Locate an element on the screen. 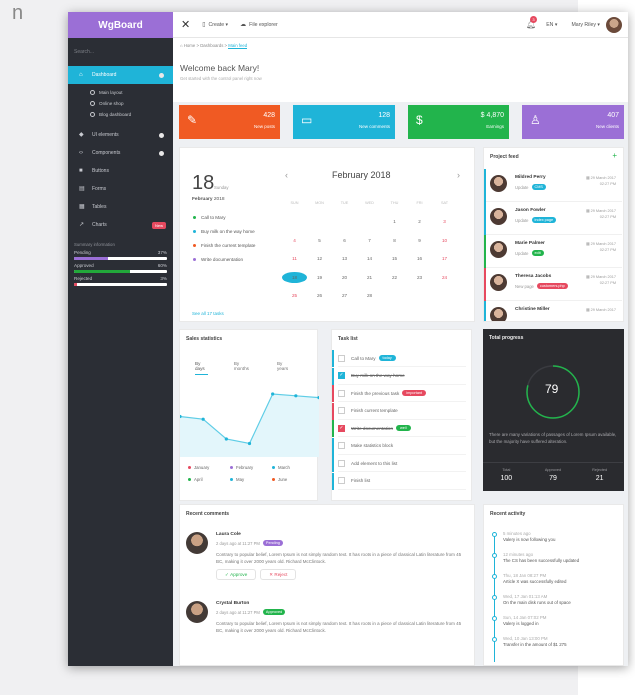  calendar-day: 10 is located at coordinates (444, 240).